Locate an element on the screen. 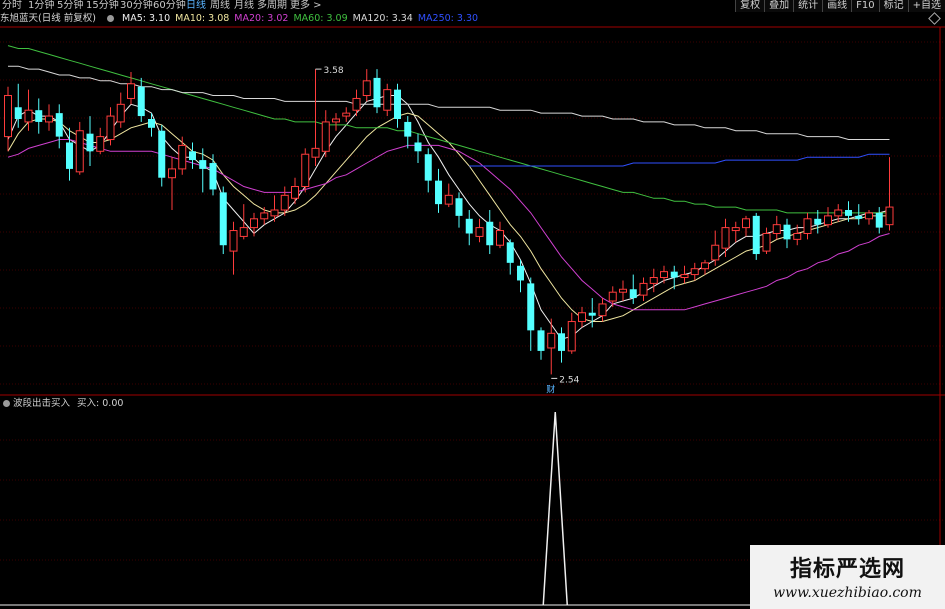 The height and width of the screenshot is (609, 945). ma-line-MA250 is located at coordinates (679, 160).